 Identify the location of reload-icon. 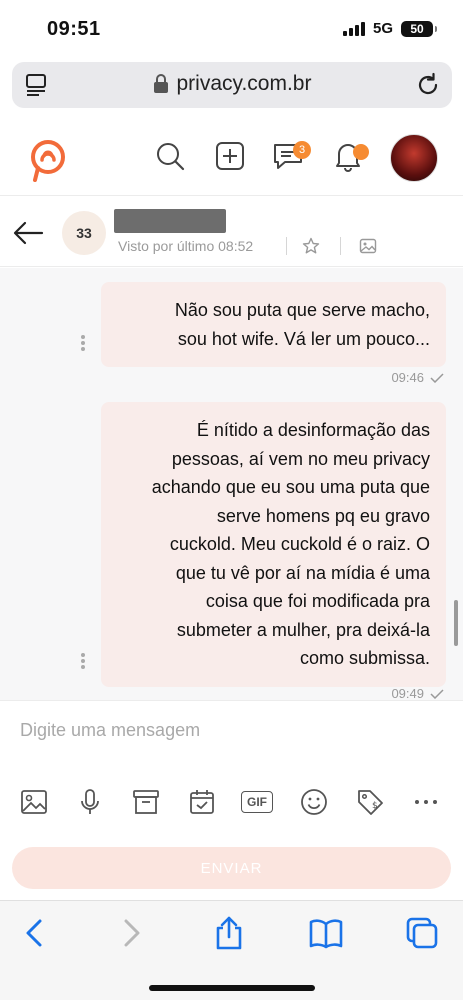
(428, 85).